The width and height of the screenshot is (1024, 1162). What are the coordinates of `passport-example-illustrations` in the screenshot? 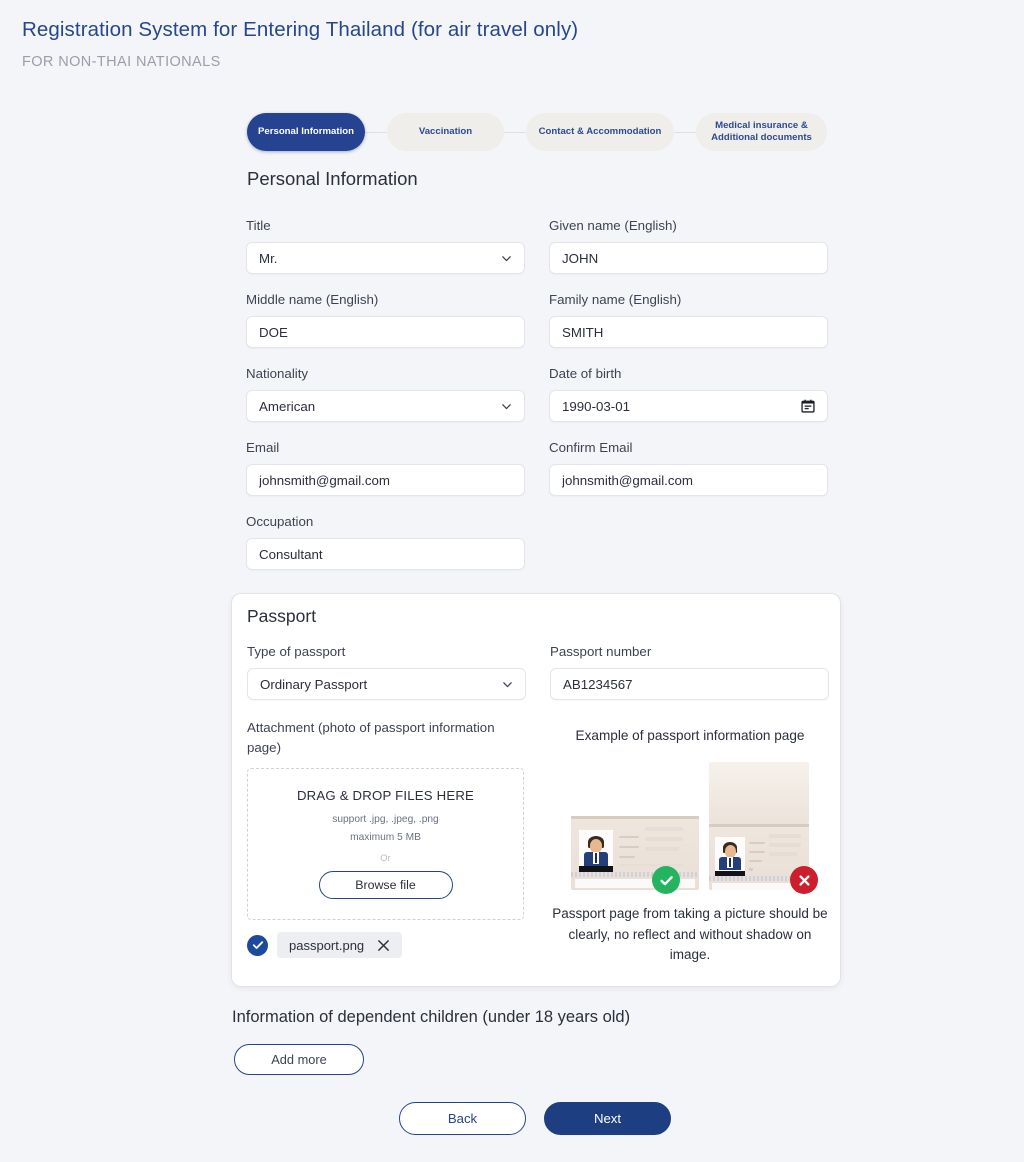 It's located at (690, 825).